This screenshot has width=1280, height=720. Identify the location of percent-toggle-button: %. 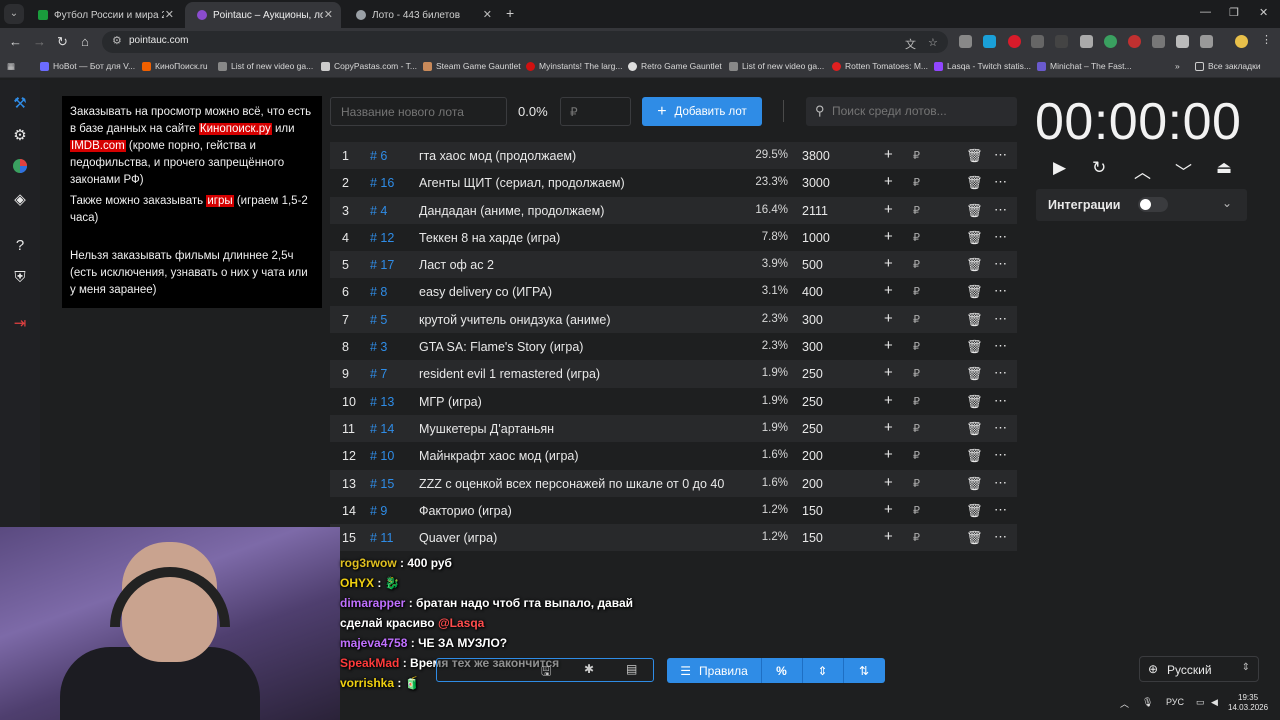
(781, 670).